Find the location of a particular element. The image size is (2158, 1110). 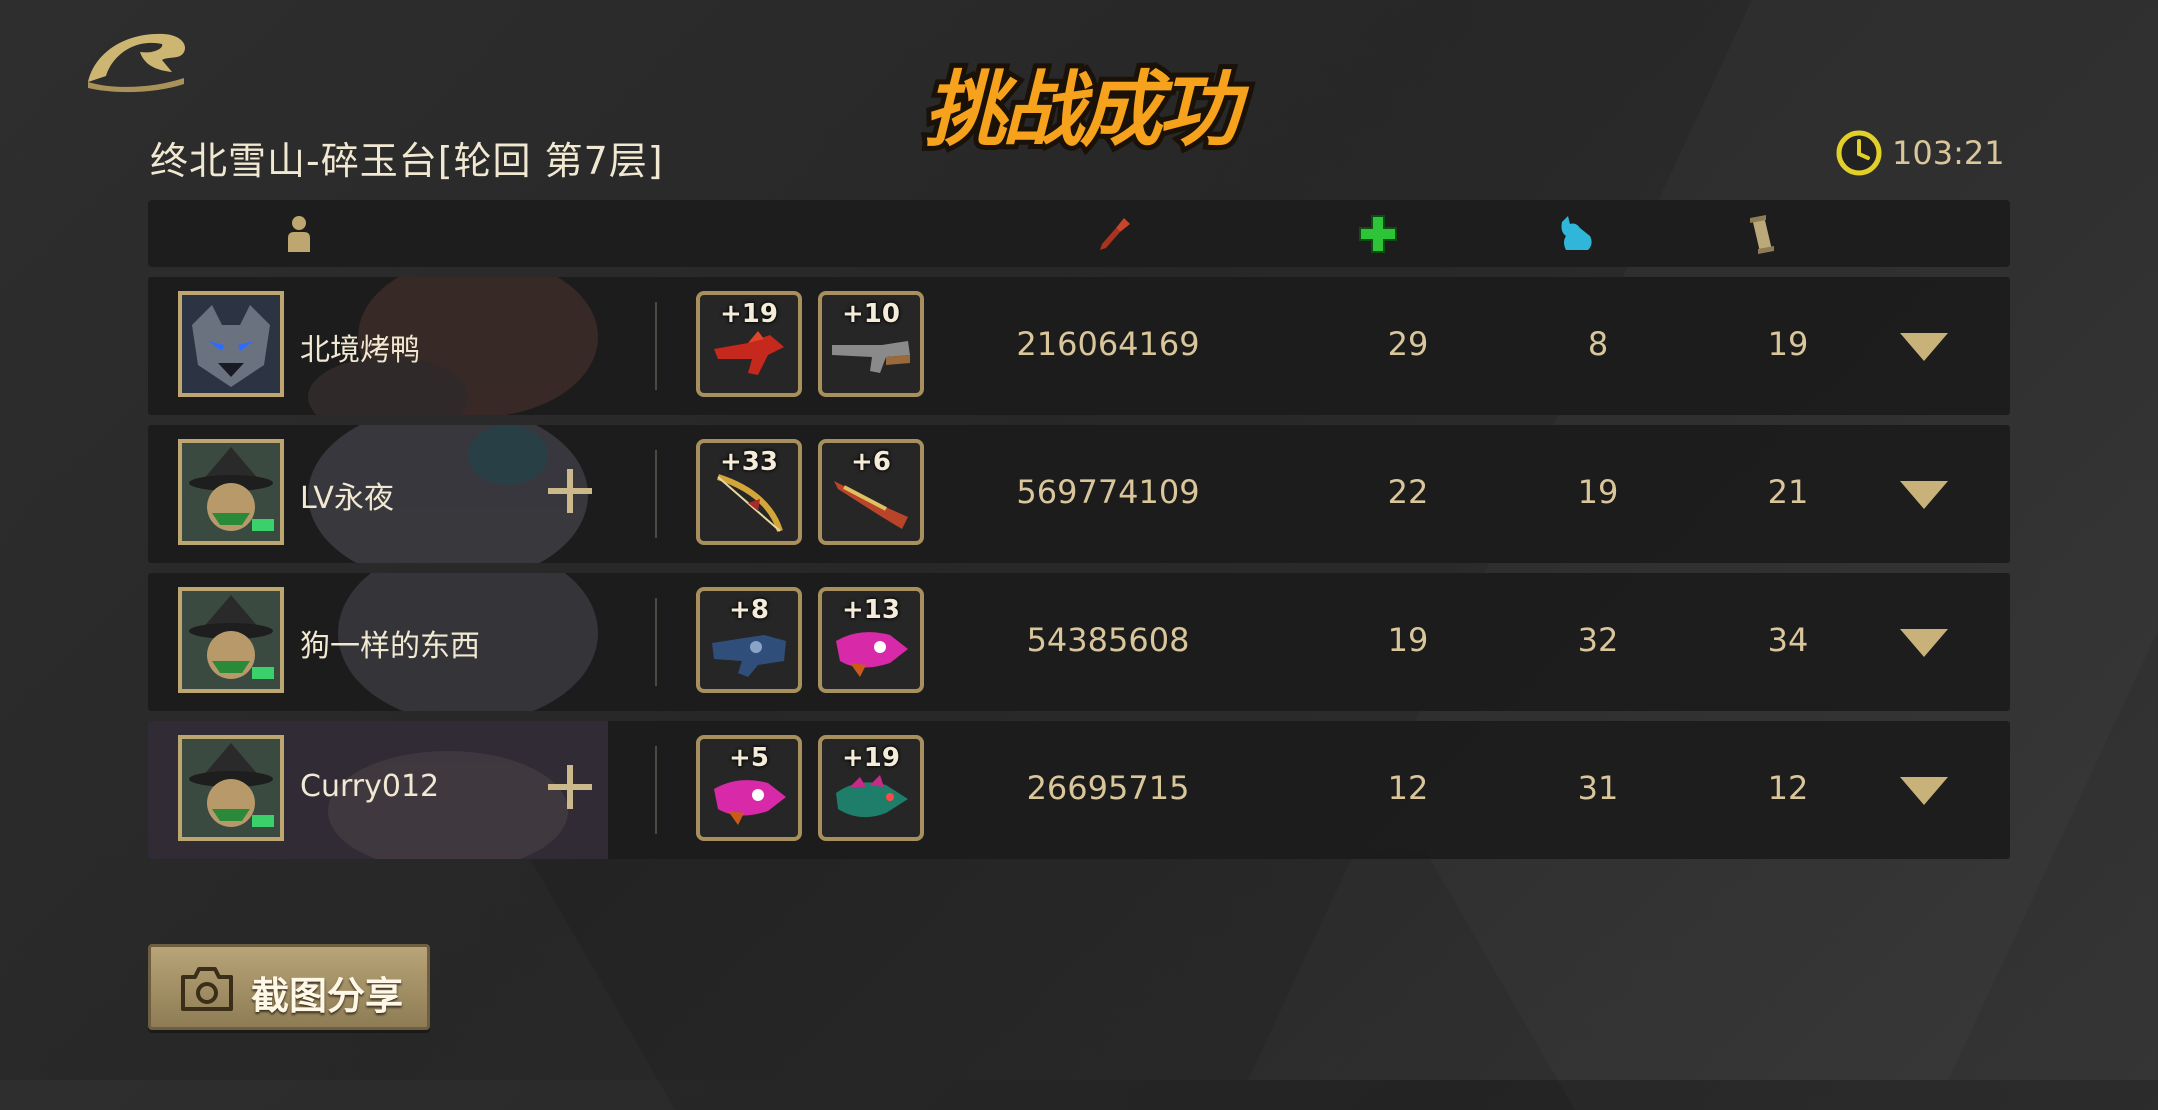

damage-icon is located at coordinates (1115, 234).